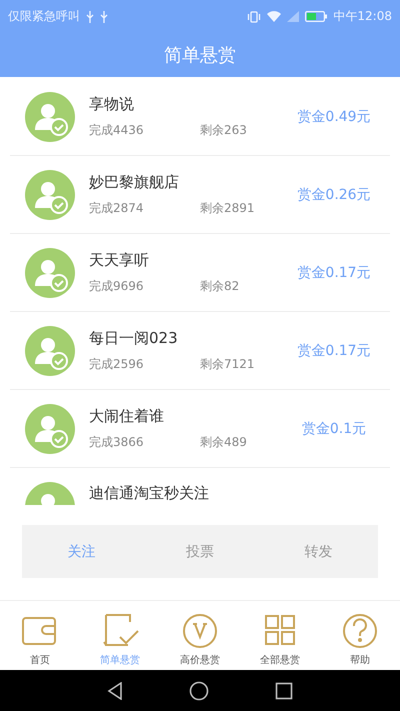 This screenshot has width=400, height=711. What do you see at coordinates (120, 635) in the screenshot?
I see `nav-tab: 简单悬赏` at bounding box center [120, 635].